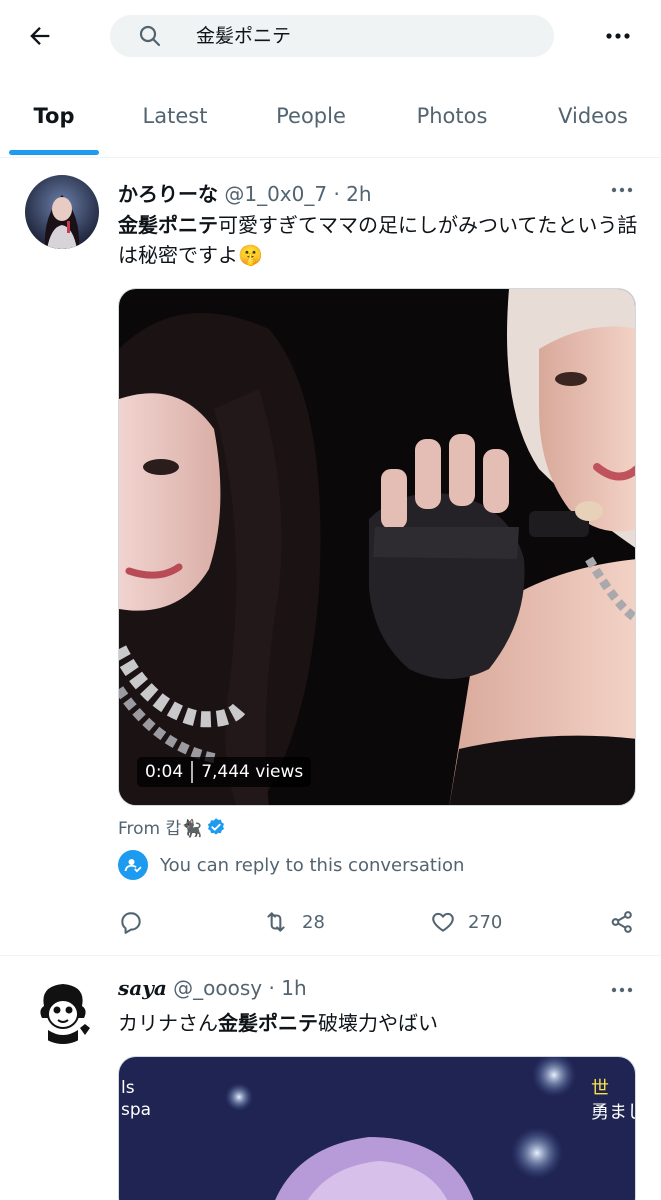 This screenshot has width=661, height=1200. I want to click on arrow-left-icon, so click(40, 36).